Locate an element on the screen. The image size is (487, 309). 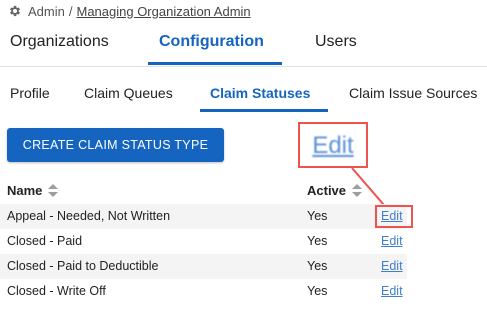
gear-icon is located at coordinates (15, 11).